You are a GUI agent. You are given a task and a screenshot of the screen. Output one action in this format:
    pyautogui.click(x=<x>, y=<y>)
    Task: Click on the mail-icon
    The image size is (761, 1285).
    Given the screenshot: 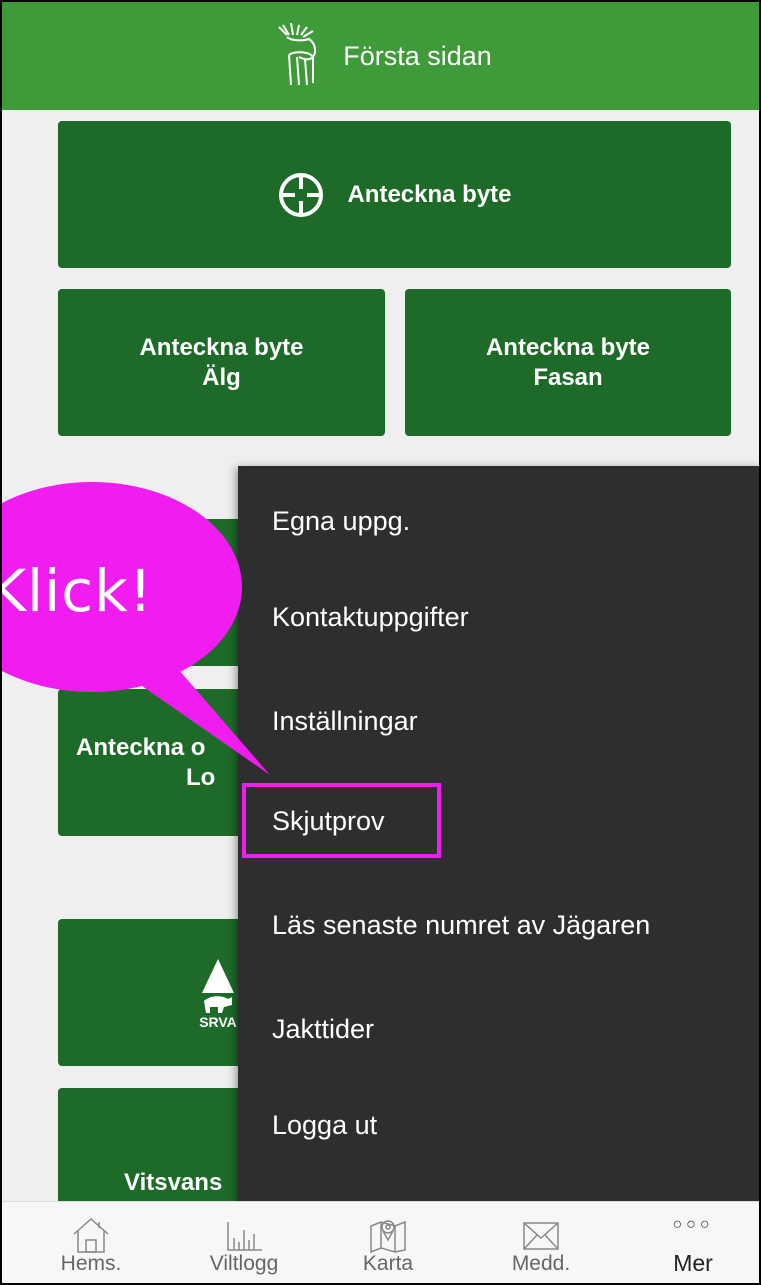 What is the action you would take?
    pyautogui.click(x=541, y=1236)
    